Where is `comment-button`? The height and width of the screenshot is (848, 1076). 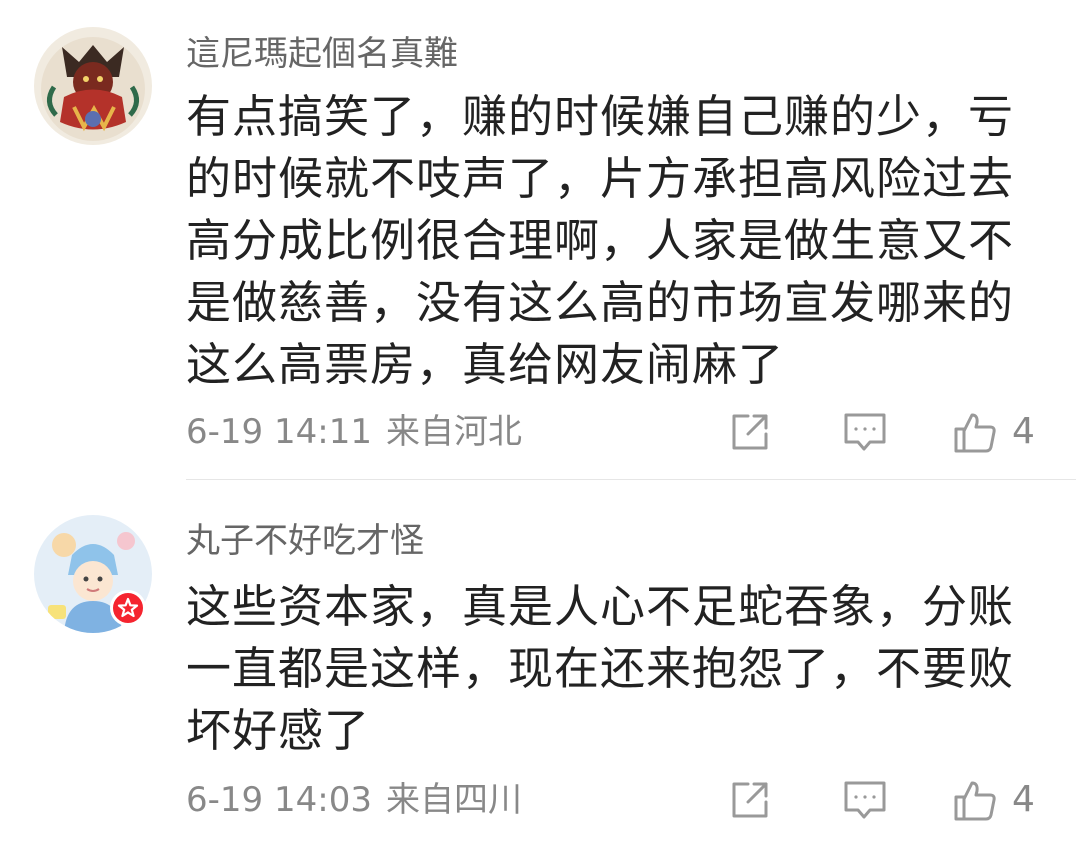 comment-button is located at coordinates (865, 800).